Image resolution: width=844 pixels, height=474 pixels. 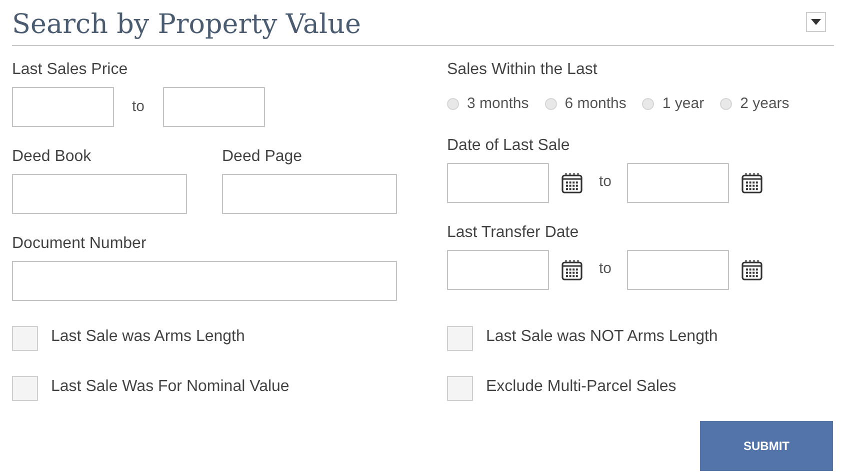 I want to click on caret-icon, so click(x=816, y=21).